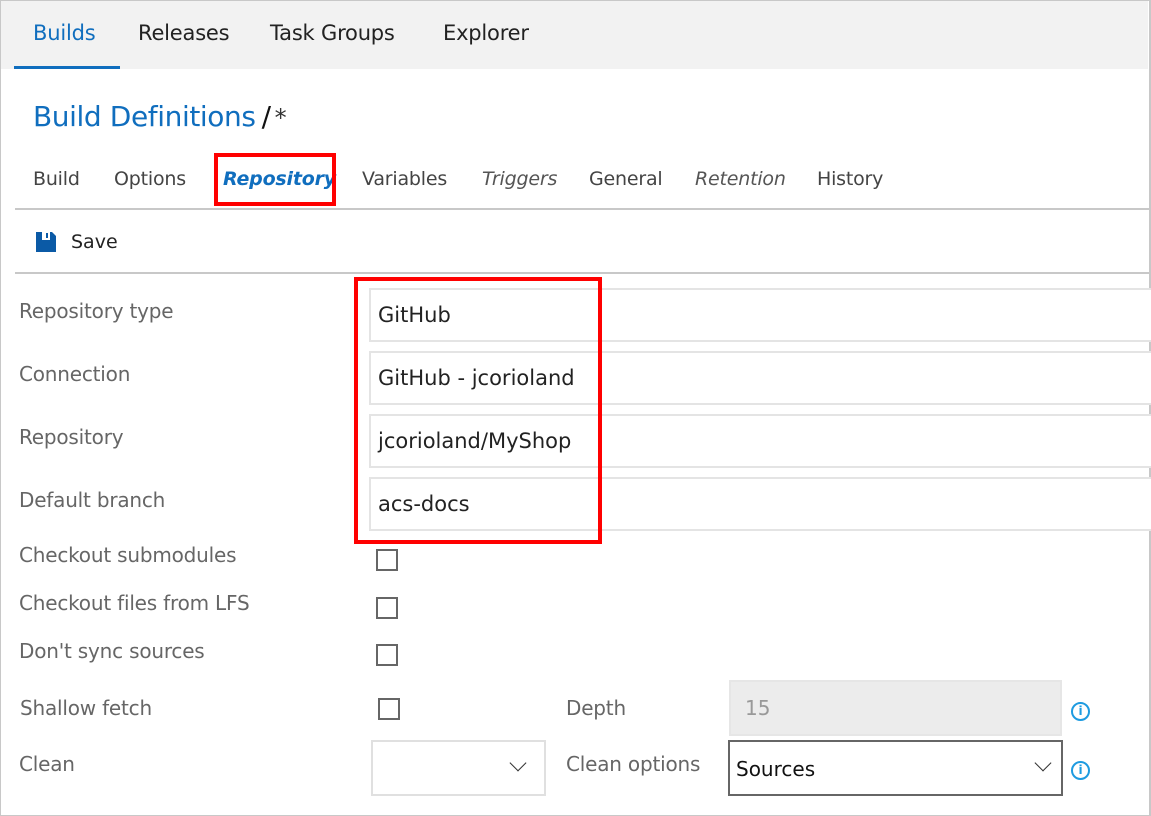  I want to click on hub-tab-explorer: Explorer, so click(486, 33).